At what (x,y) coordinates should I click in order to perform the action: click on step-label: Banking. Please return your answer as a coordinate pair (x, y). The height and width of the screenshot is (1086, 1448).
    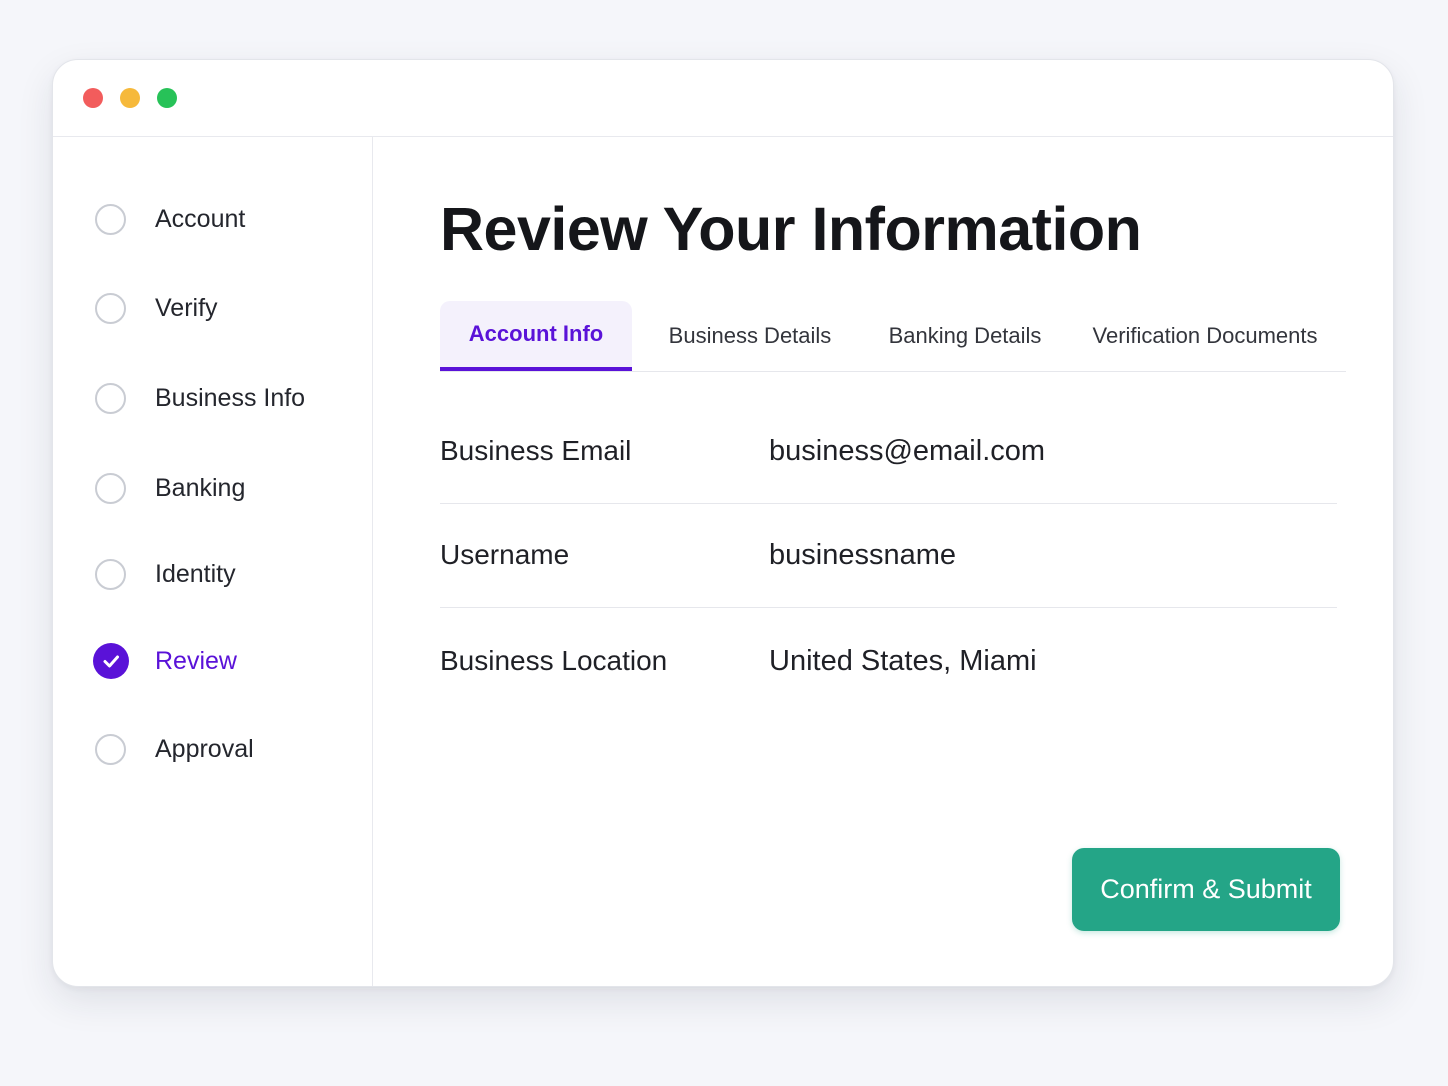
    Looking at the image, I should click on (200, 487).